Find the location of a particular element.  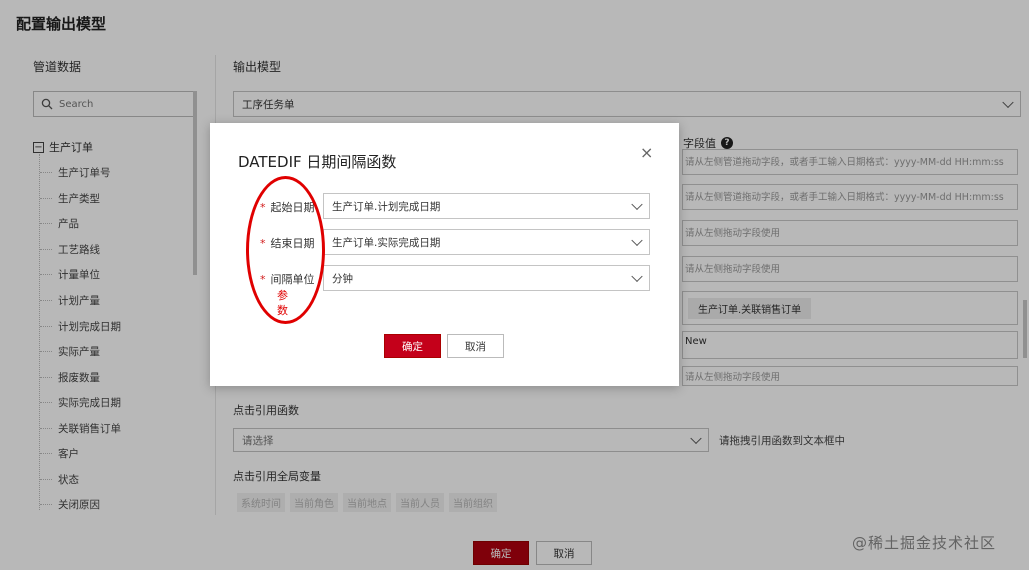

dialog-cancel-button: 取消 is located at coordinates (475, 346).